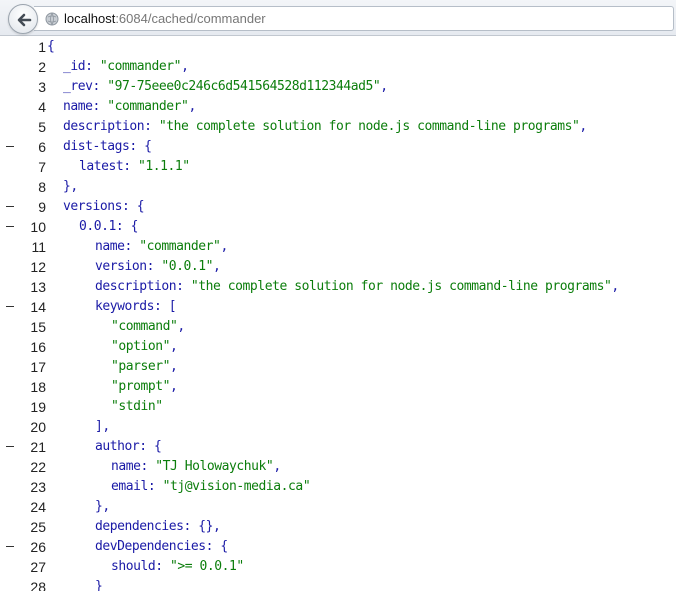 The width and height of the screenshot is (676, 591). Describe the element at coordinates (338, 307) in the screenshot. I see `code-line: 14 keywords: [` at that location.